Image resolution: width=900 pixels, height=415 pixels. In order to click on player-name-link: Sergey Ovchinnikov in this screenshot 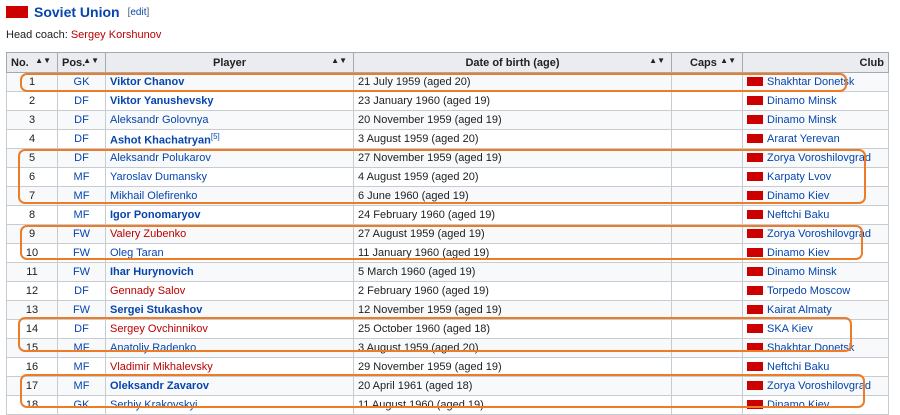, I will do `click(159, 329)`.